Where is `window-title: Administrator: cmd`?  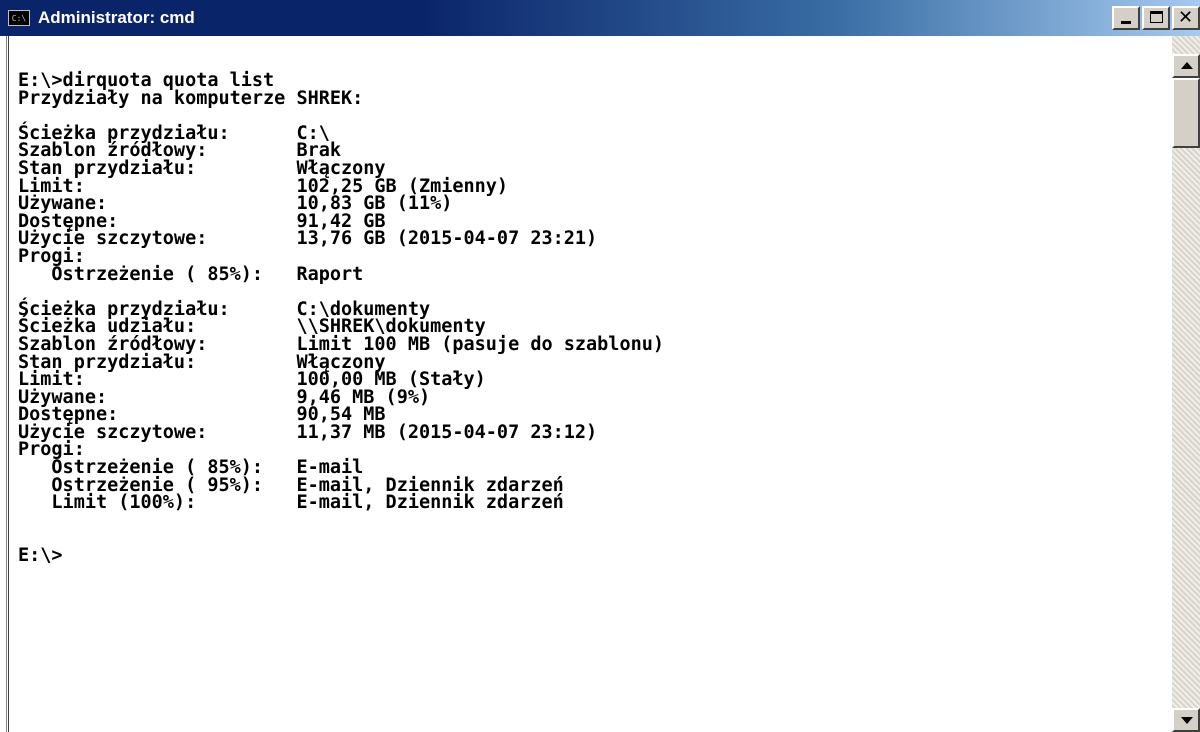 window-title: Administrator: cmd is located at coordinates (116, 17).